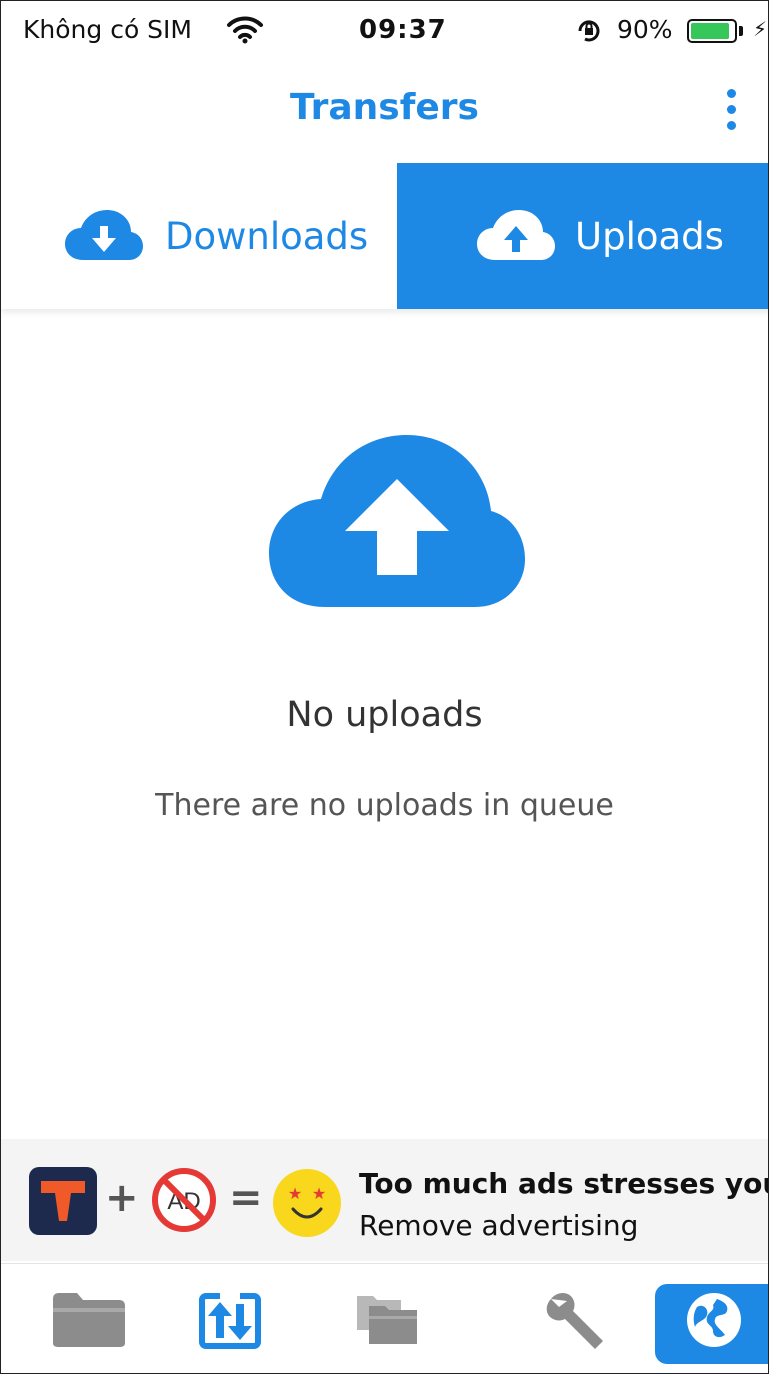 The width and height of the screenshot is (771, 1376). What do you see at coordinates (589, 33) in the screenshot?
I see `rotation-lock-icon` at bounding box center [589, 33].